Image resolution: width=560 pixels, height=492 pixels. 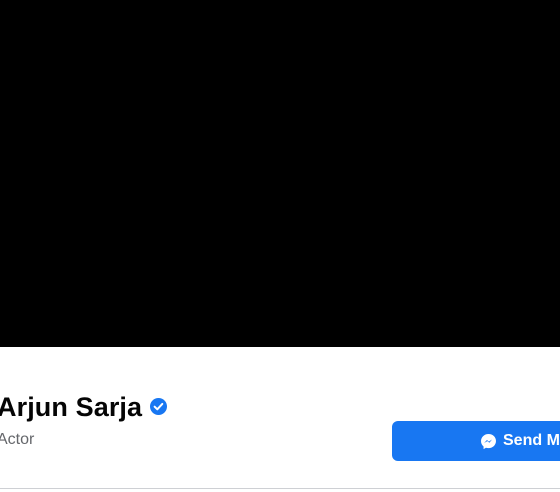 What do you see at coordinates (531, 440) in the screenshot?
I see `send-message-label: Send M` at bounding box center [531, 440].